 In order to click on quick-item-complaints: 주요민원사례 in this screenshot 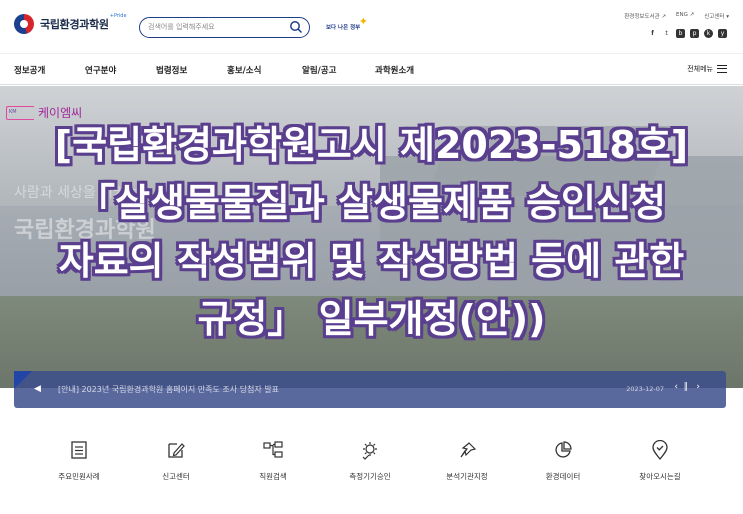, I will do `click(79, 461)`.